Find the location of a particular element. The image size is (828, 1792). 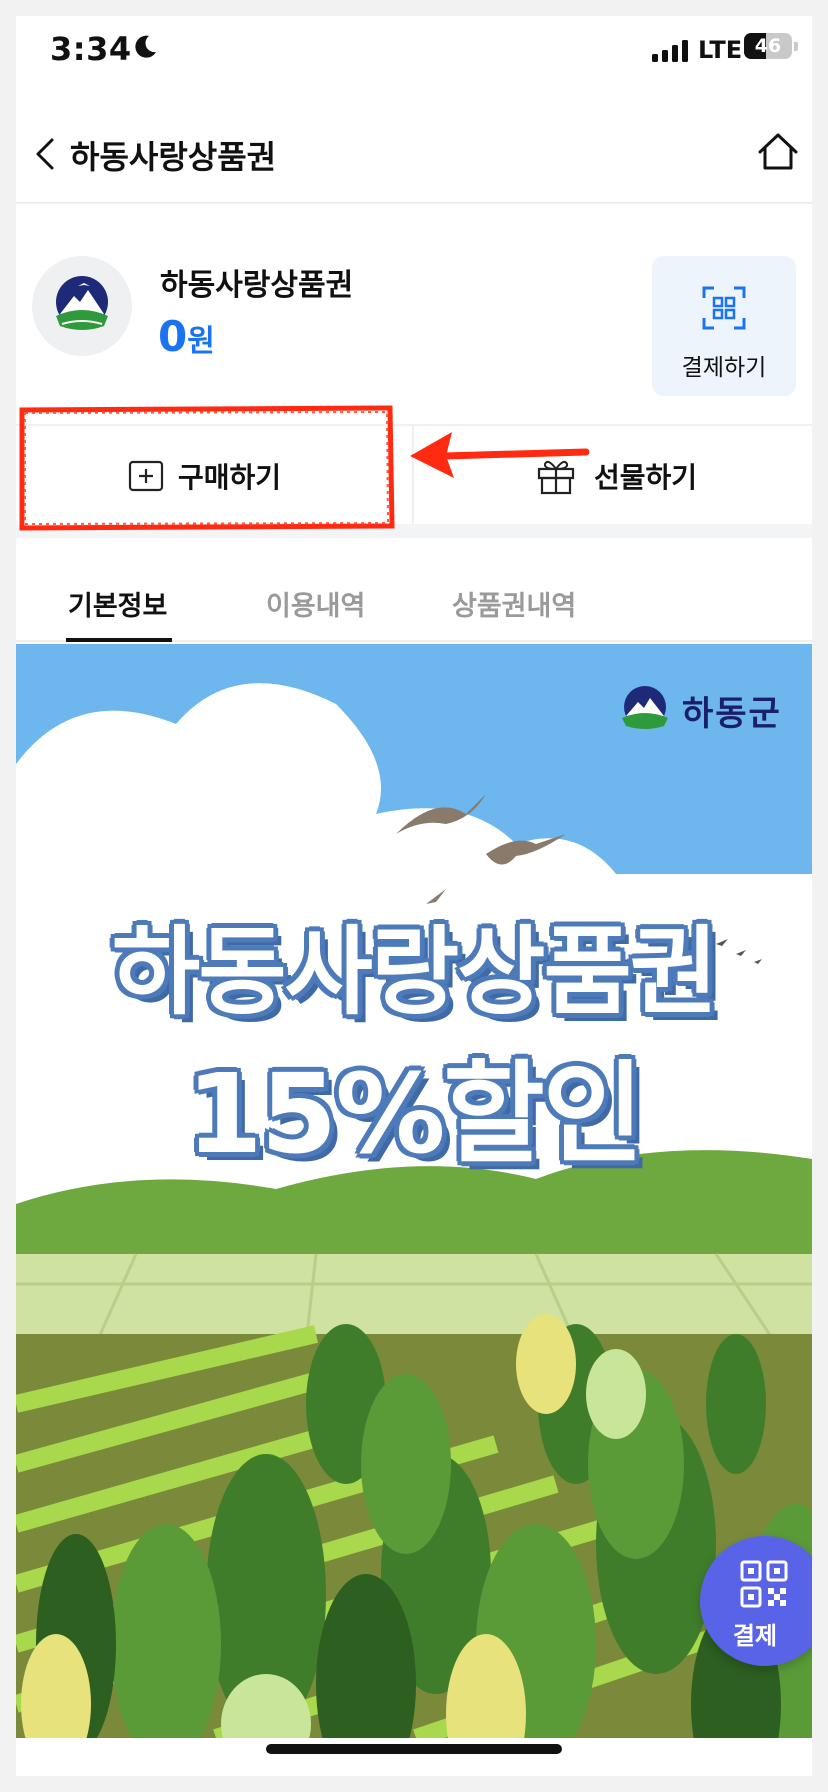

navigation-bar: 하동사랑상품권 is located at coordinates (414, 154).